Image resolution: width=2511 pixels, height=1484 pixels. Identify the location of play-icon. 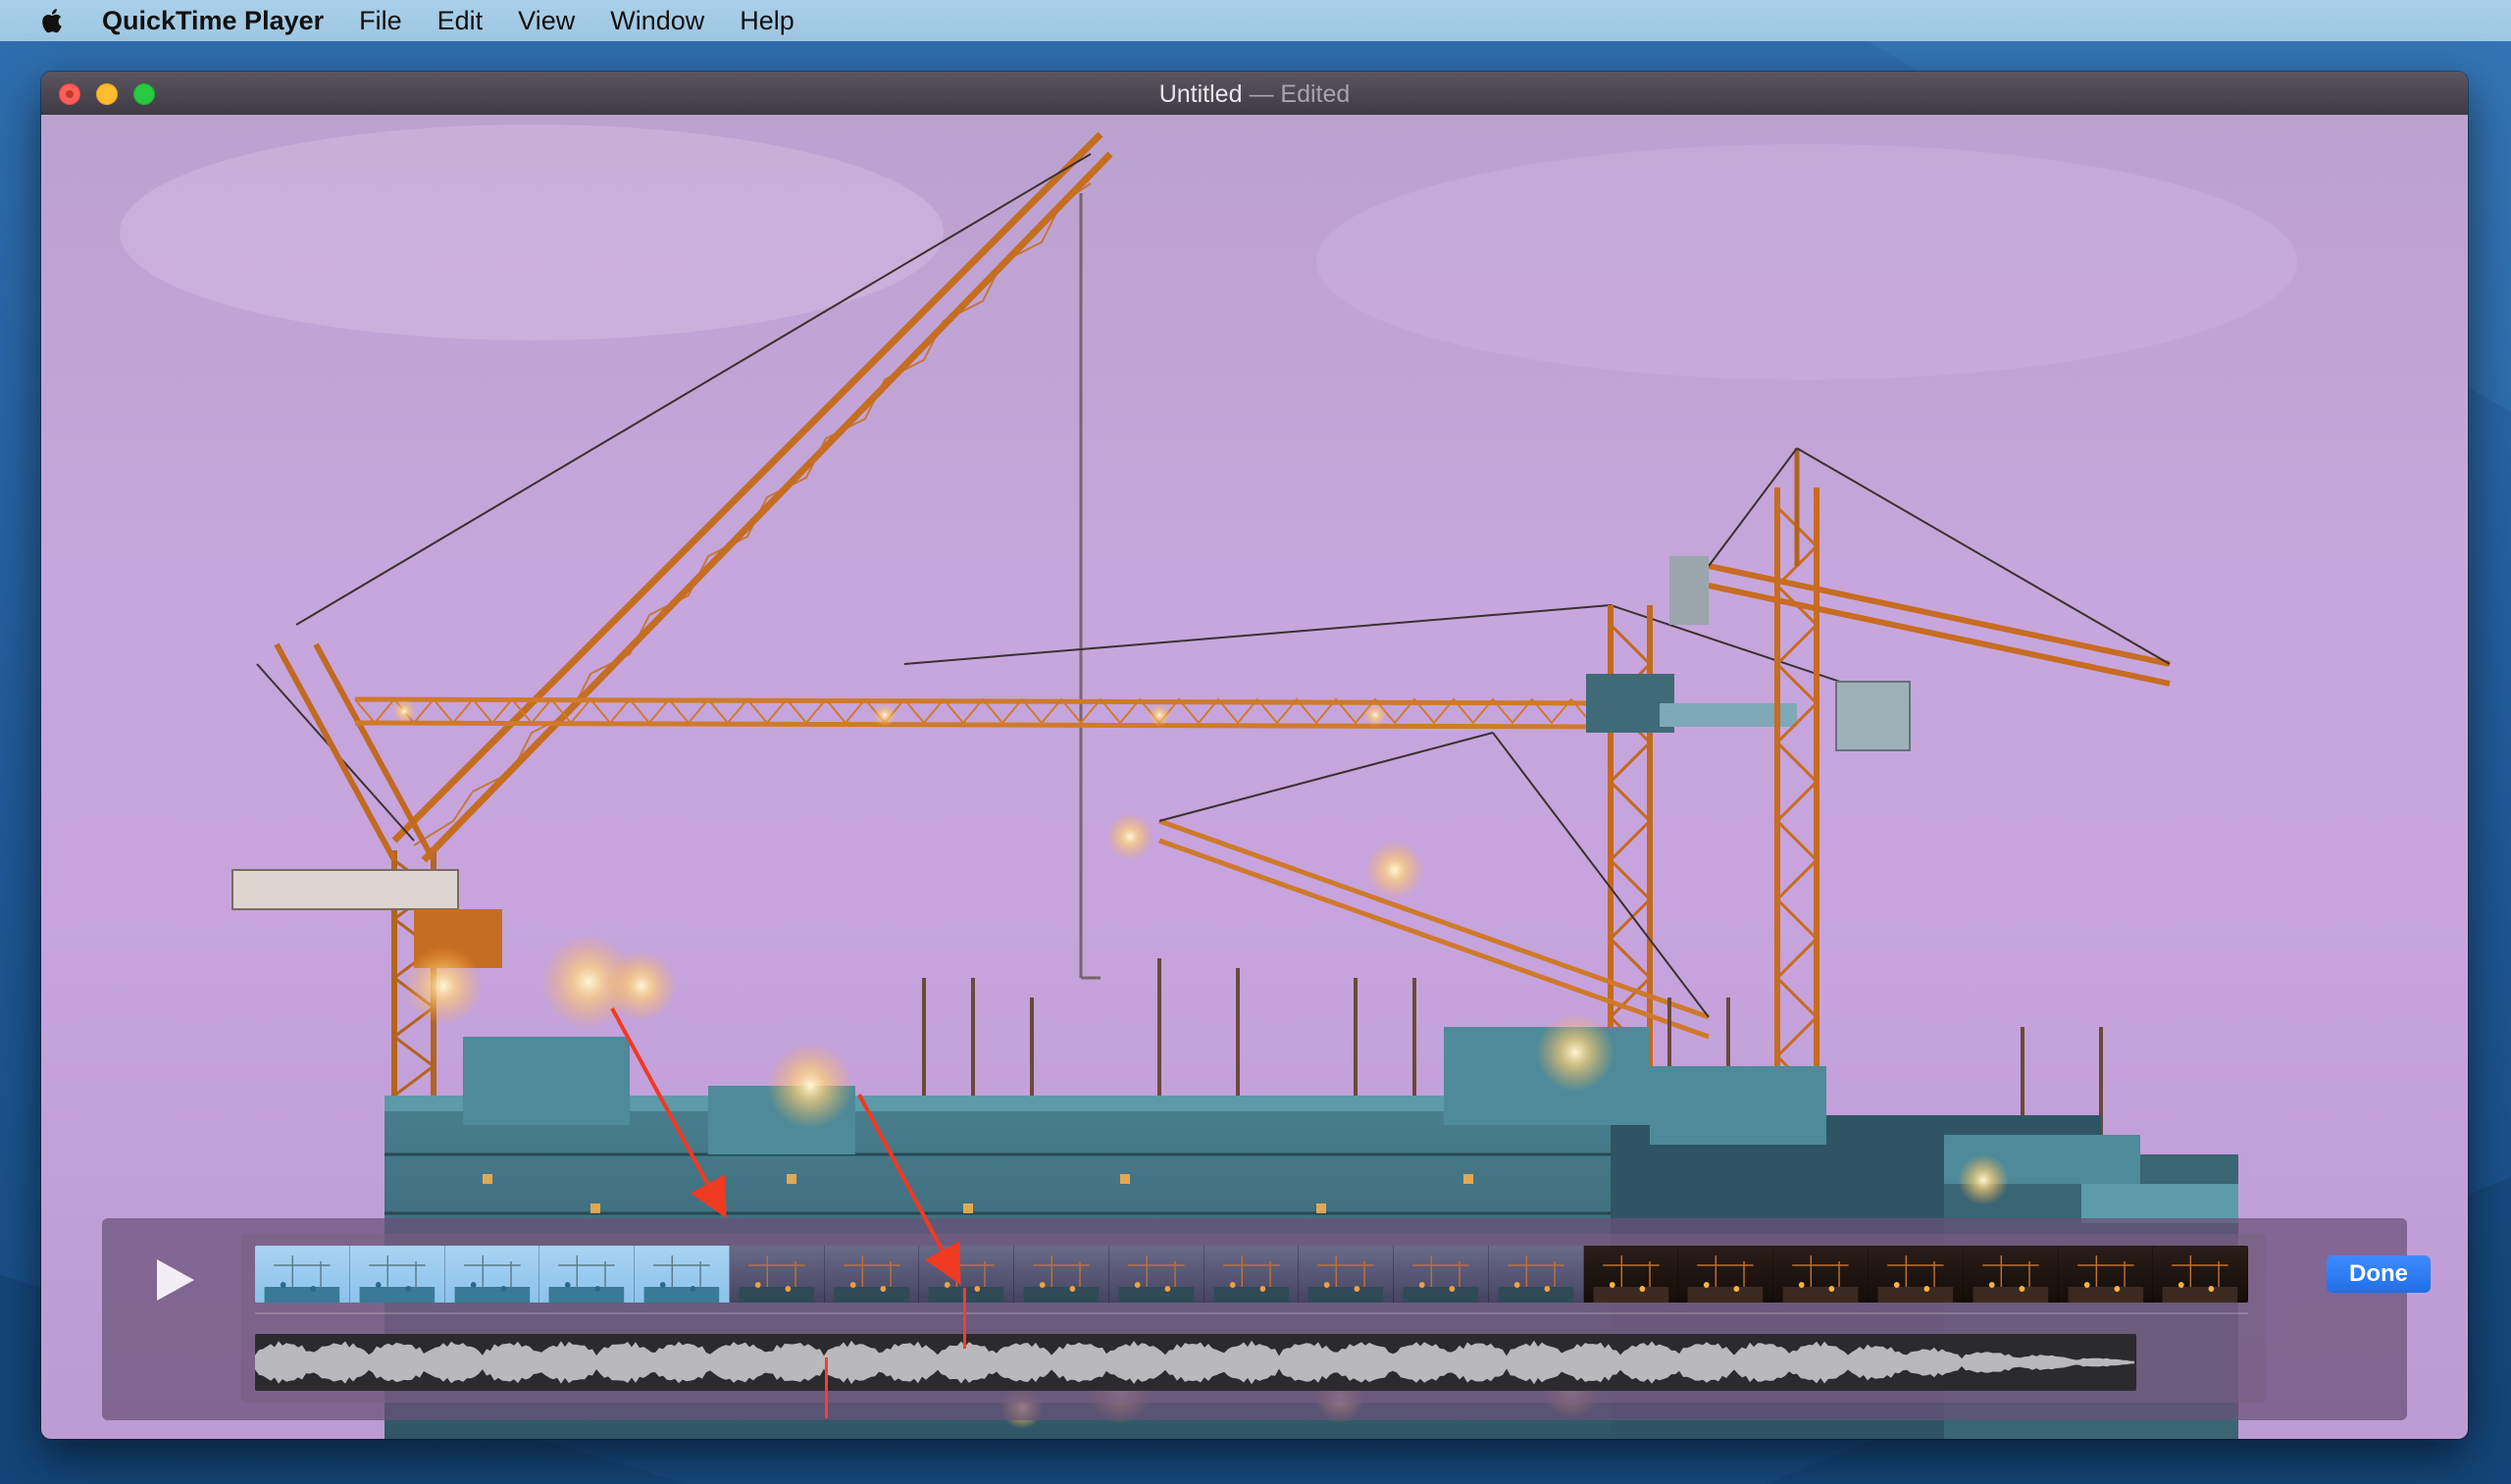
(175, 1280).